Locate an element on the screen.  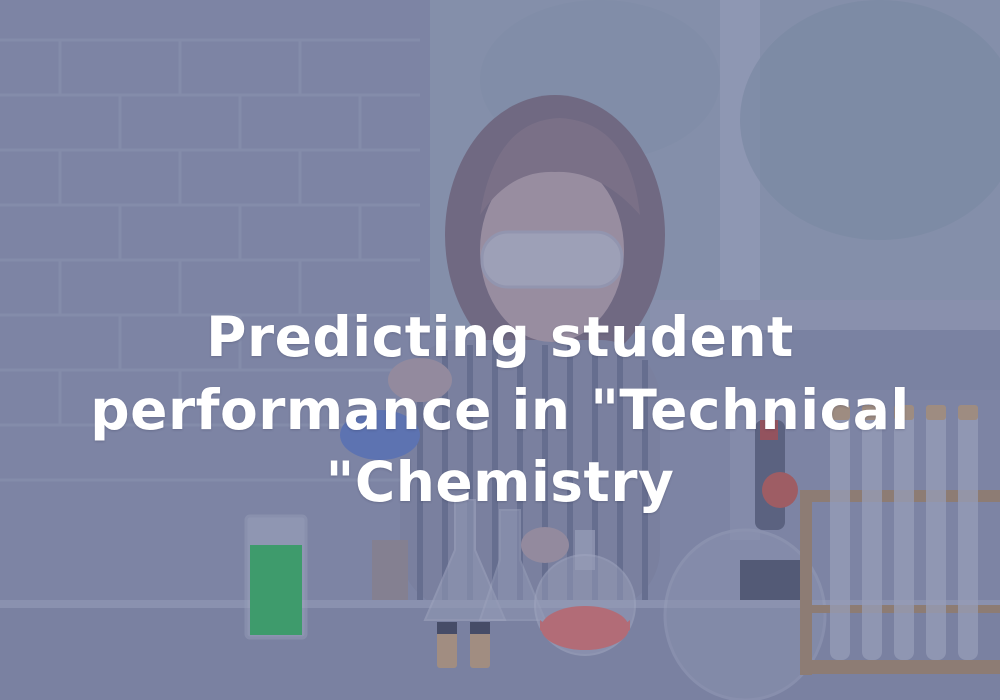
hero-title-line: performance in "Technical is located at coordinates (500, 409).